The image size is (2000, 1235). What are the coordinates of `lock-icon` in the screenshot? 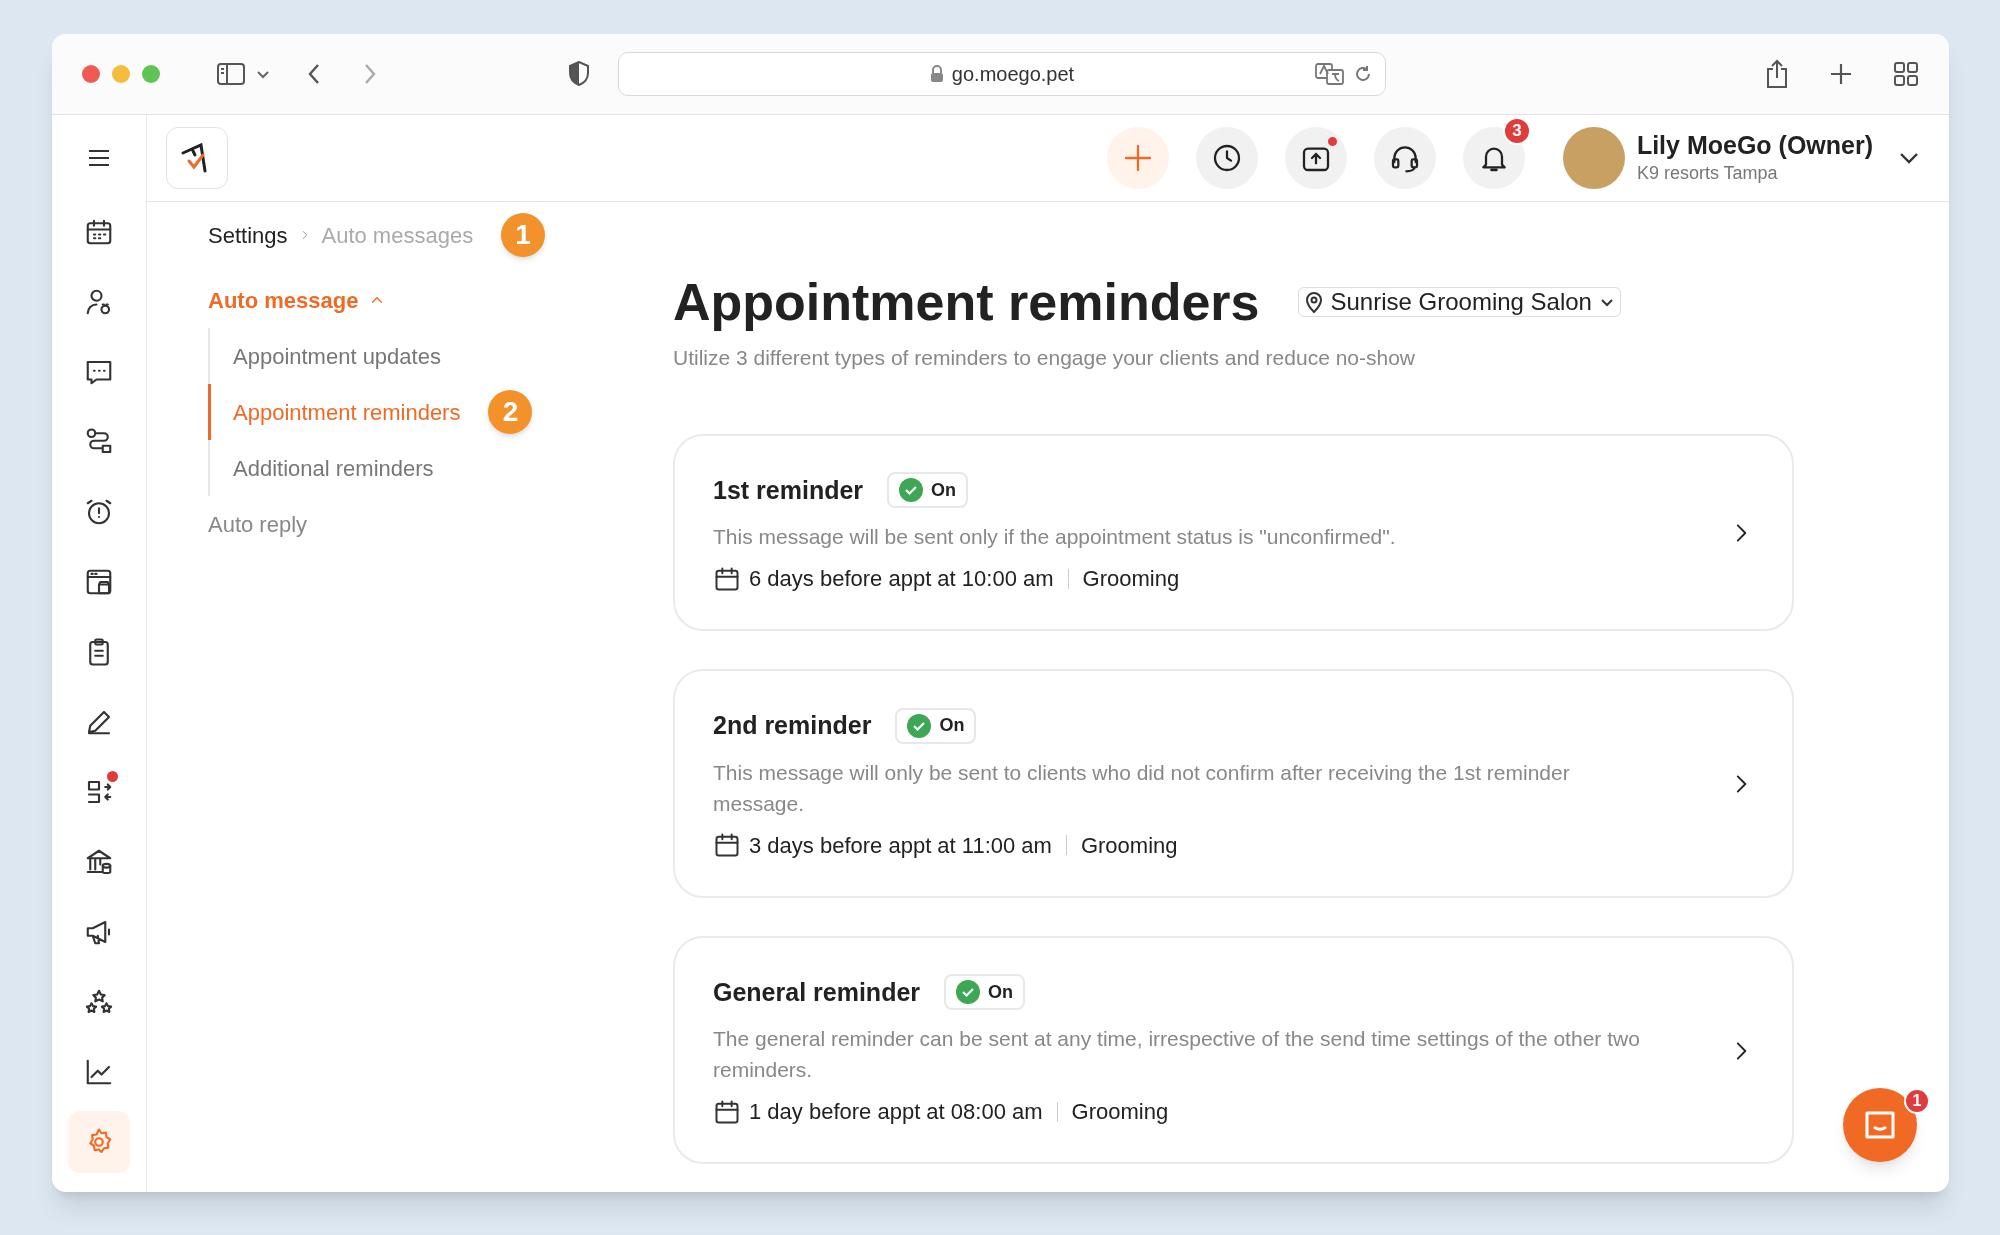 It's located at (936, 74).